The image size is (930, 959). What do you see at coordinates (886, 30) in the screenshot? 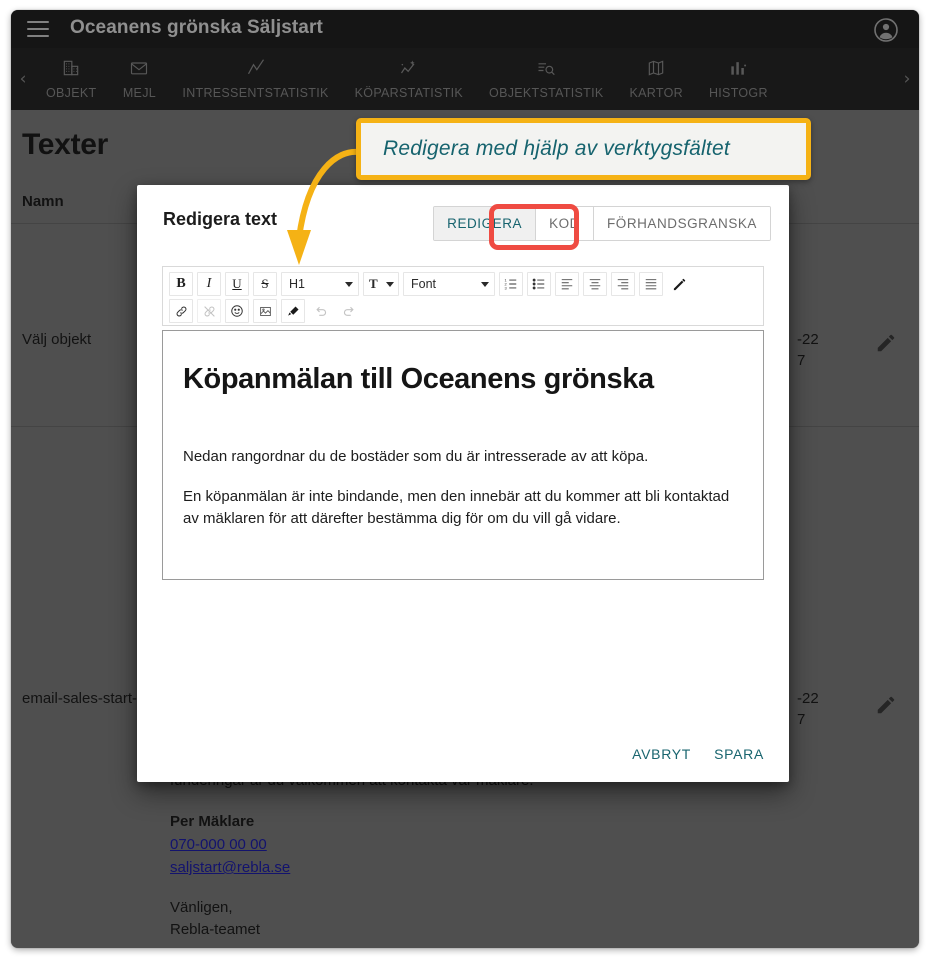
I see `account-circle-icon` at bounding box center [886, 30].